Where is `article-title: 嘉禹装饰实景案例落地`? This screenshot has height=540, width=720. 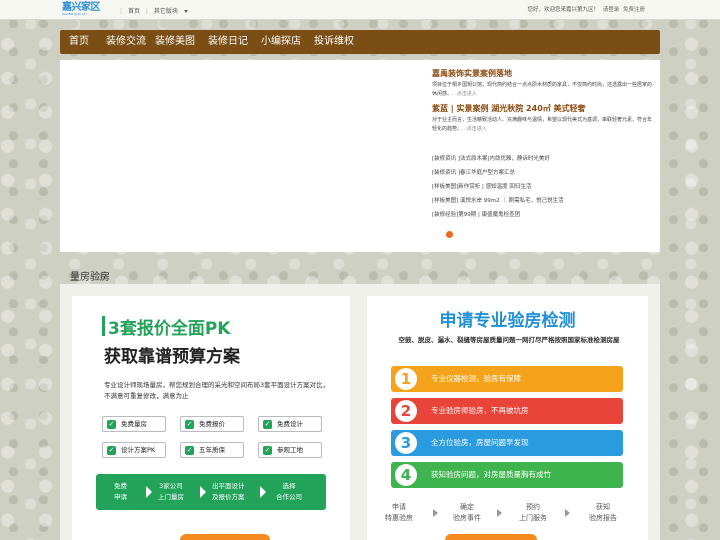 article-title: 嘉禹装饰实景案例落地 is located at coordinates (542, 73).